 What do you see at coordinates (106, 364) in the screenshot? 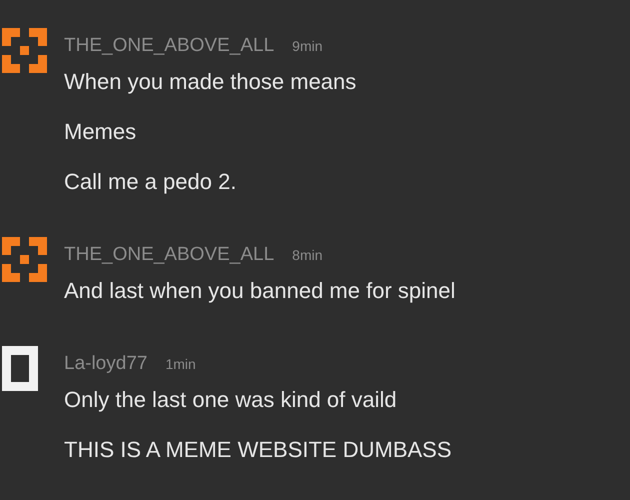
I see `username: La-loyd77` at bounding box center [106, 364].